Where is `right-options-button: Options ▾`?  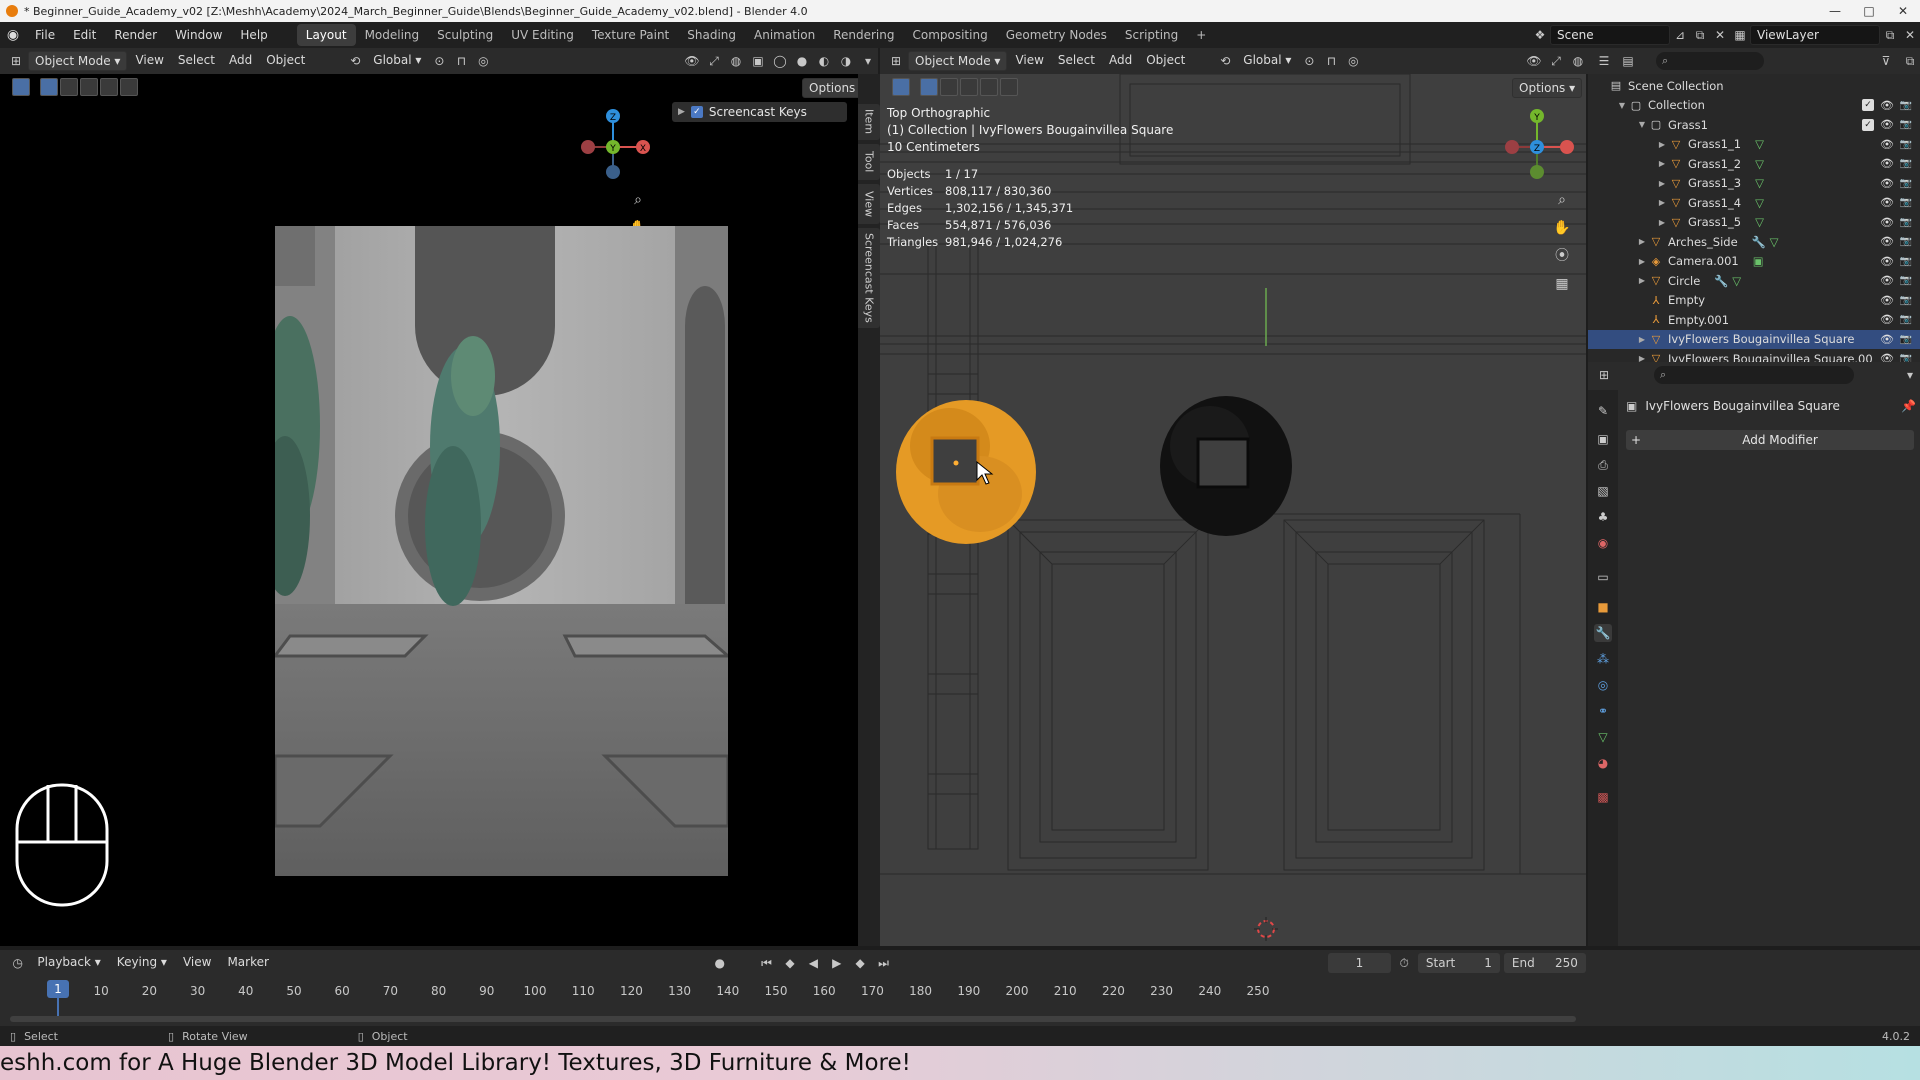
right-options-button: Options ▾ is located at coordinates (1547, 88).